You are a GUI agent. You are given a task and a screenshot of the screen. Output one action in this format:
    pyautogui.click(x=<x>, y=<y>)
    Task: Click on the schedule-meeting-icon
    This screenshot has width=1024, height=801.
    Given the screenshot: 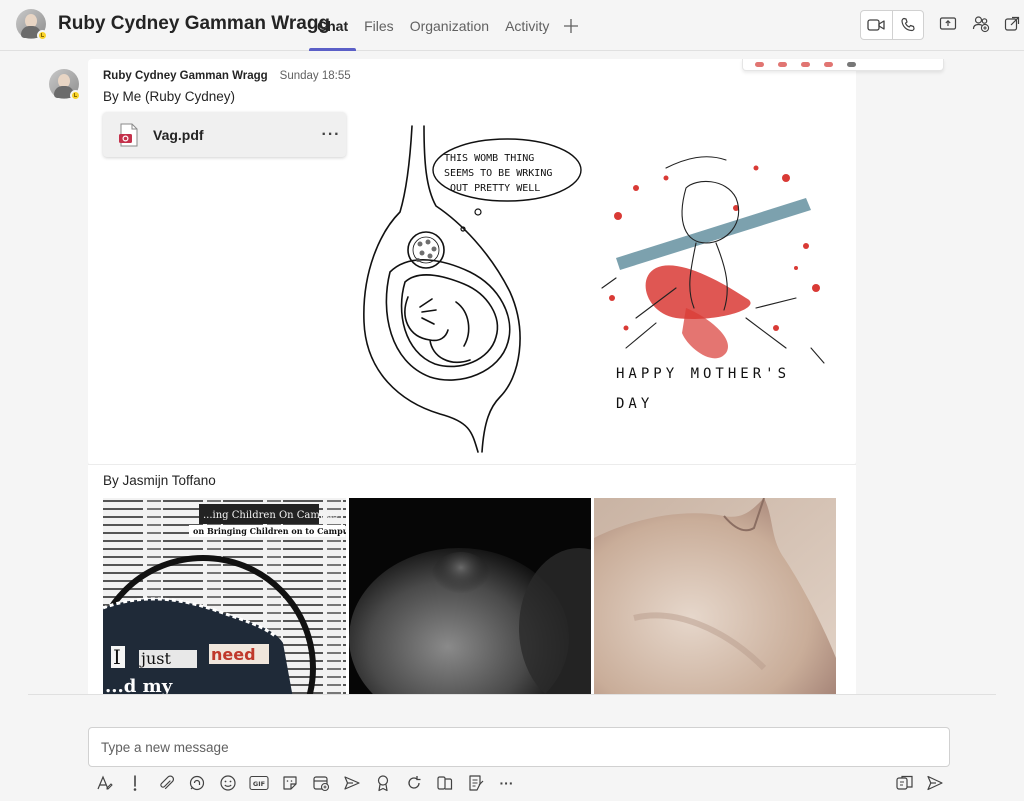 What is the action you would take?
    pyautogui.click(x=320, y=784)
    